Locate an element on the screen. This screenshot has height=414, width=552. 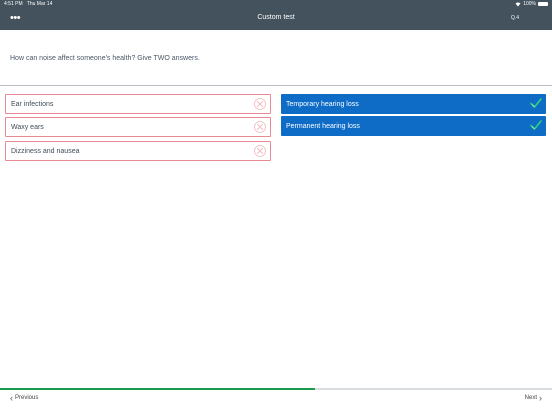
status-time: 4:51 PM Thu Mar 14 is located at coordinates (28, 4).